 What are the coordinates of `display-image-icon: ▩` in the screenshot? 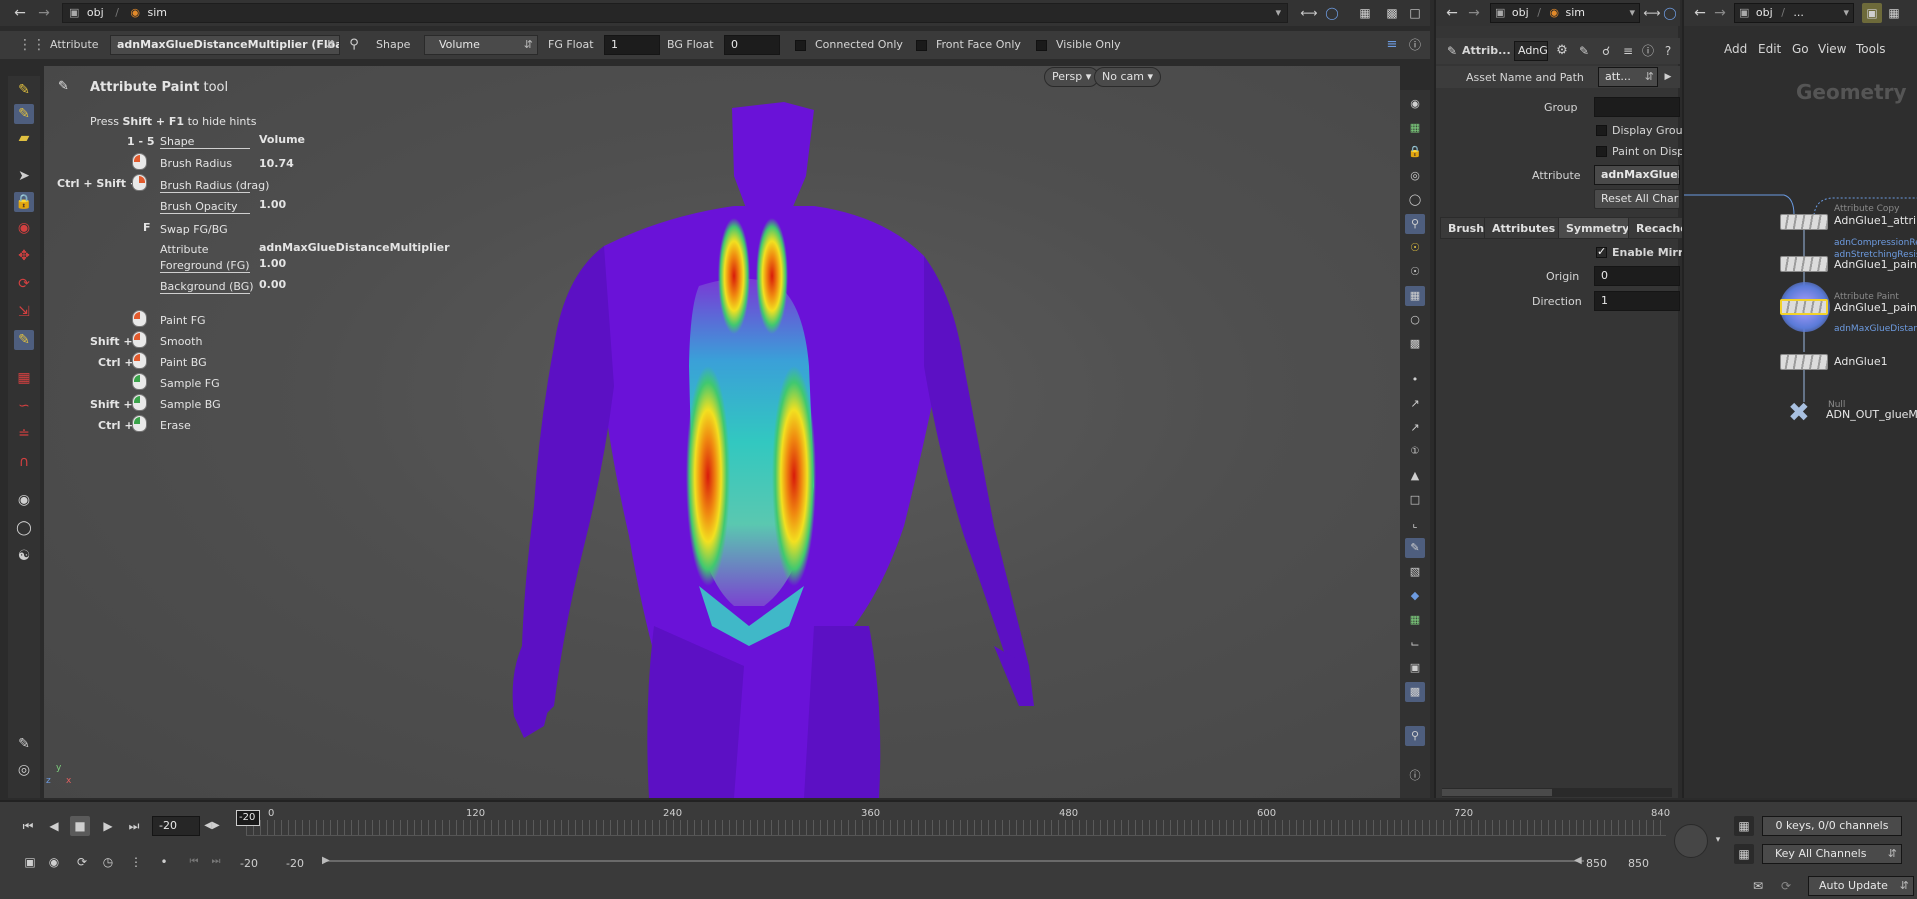 It's located at (1415, 692).